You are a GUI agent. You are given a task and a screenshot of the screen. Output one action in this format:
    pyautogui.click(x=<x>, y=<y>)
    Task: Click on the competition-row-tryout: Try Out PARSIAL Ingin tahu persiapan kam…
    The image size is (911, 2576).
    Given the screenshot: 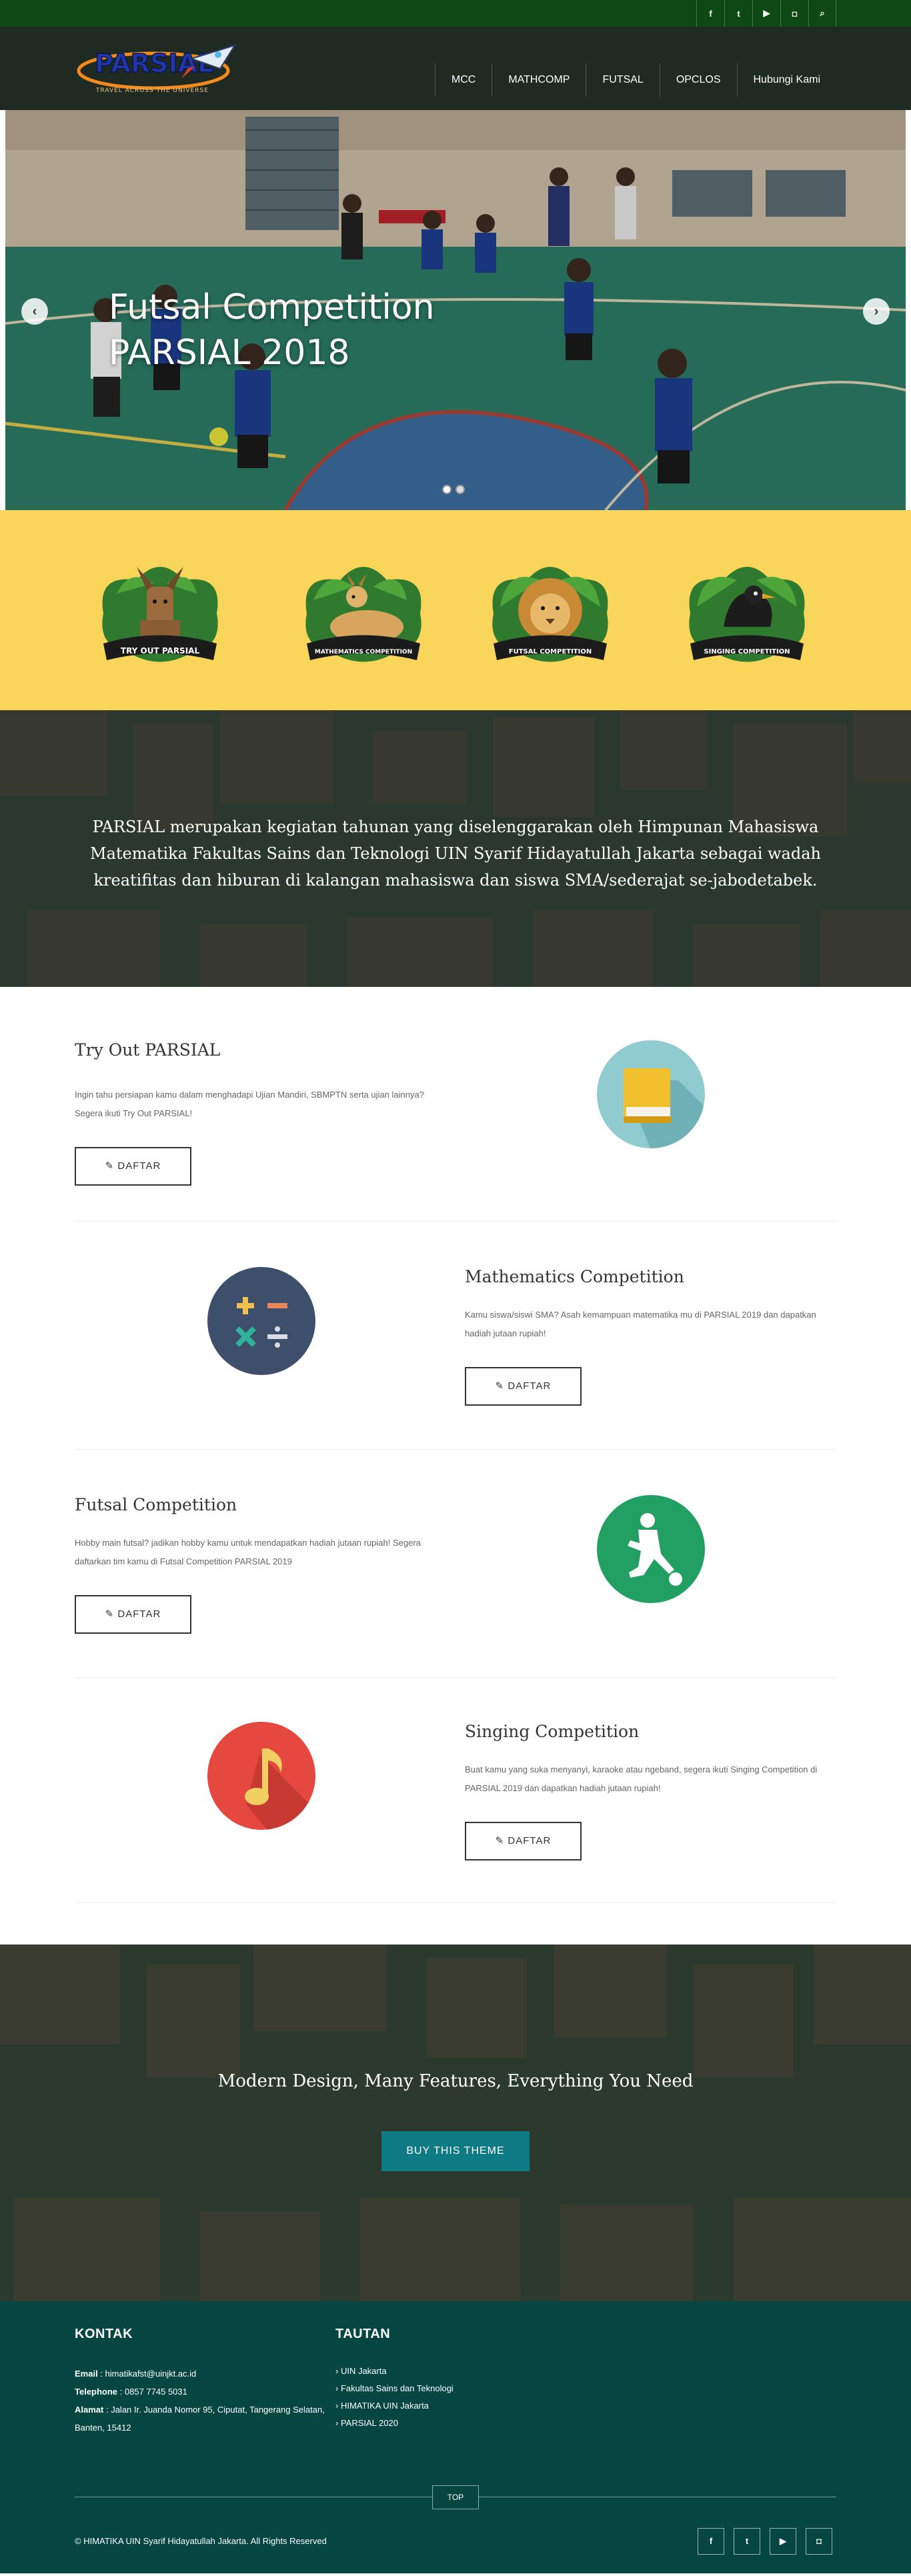 What is the action you would take?
    pyautogui.click(x=455, y=1104)
    